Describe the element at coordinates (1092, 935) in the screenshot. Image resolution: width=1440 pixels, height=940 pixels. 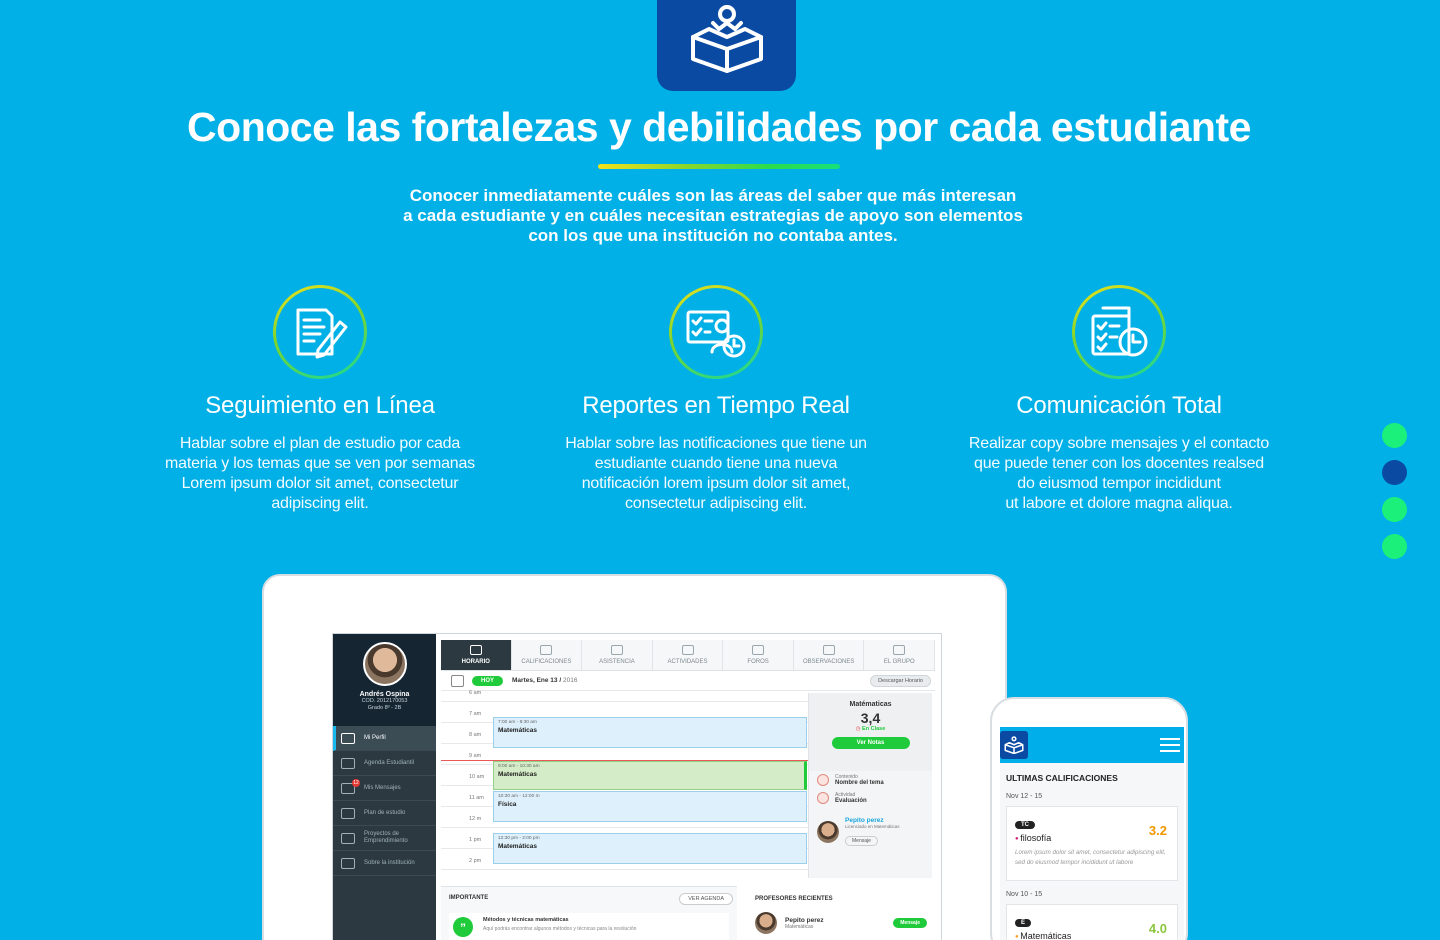
I see `grade-subject: Matemáticas` at that location.